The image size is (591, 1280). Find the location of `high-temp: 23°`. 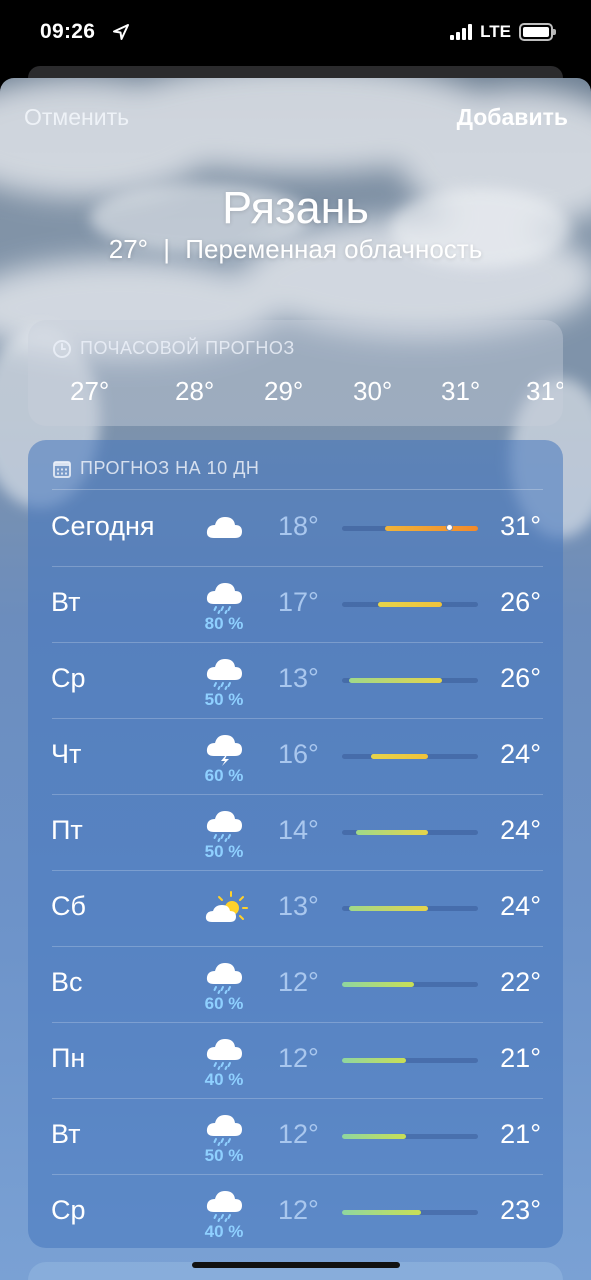

high-temp: 23° is located at coordinates (520, 1210).